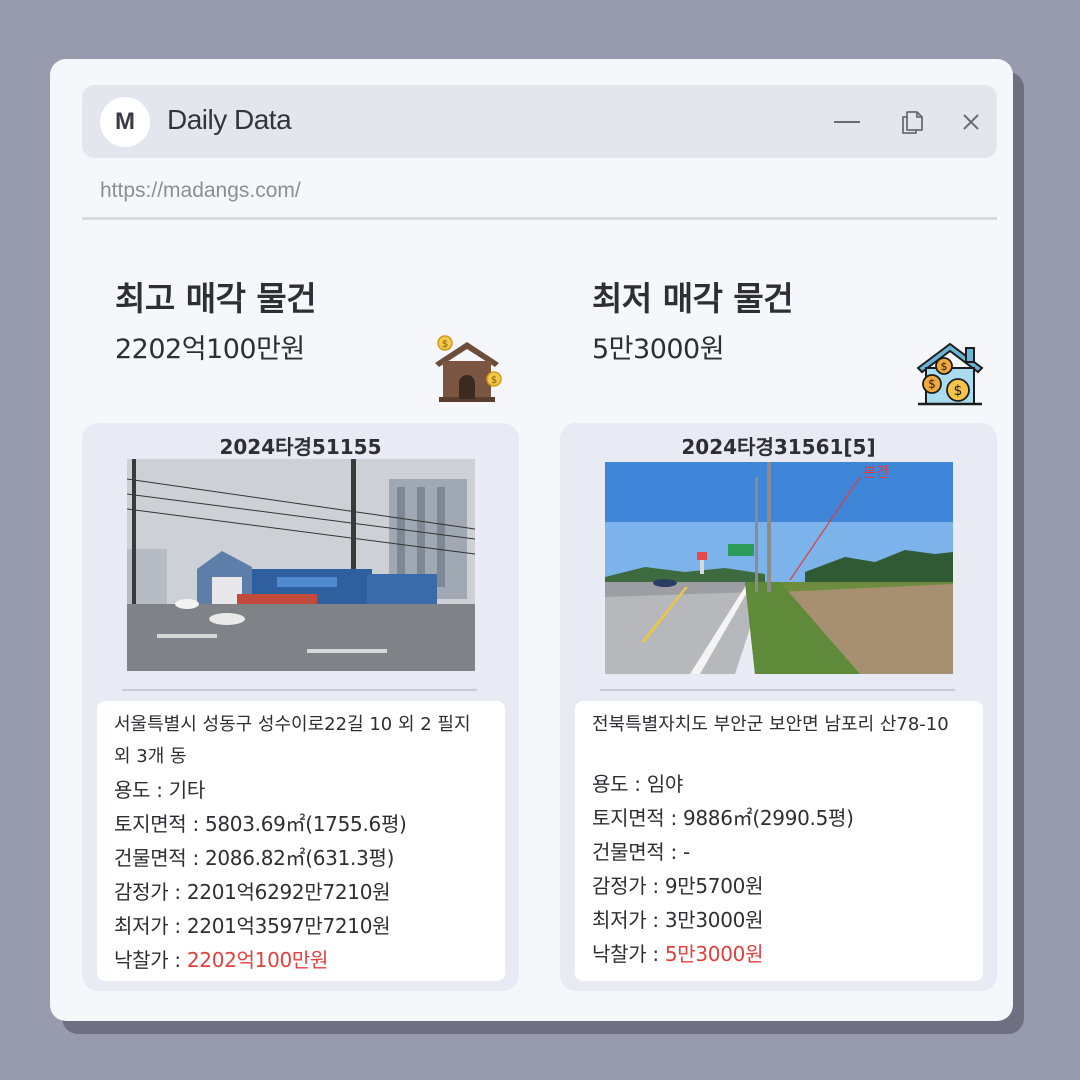  Describe the element at coordinates (658, 349) in the screenshot. I see `lowest-price: 5만3000원` at that location.